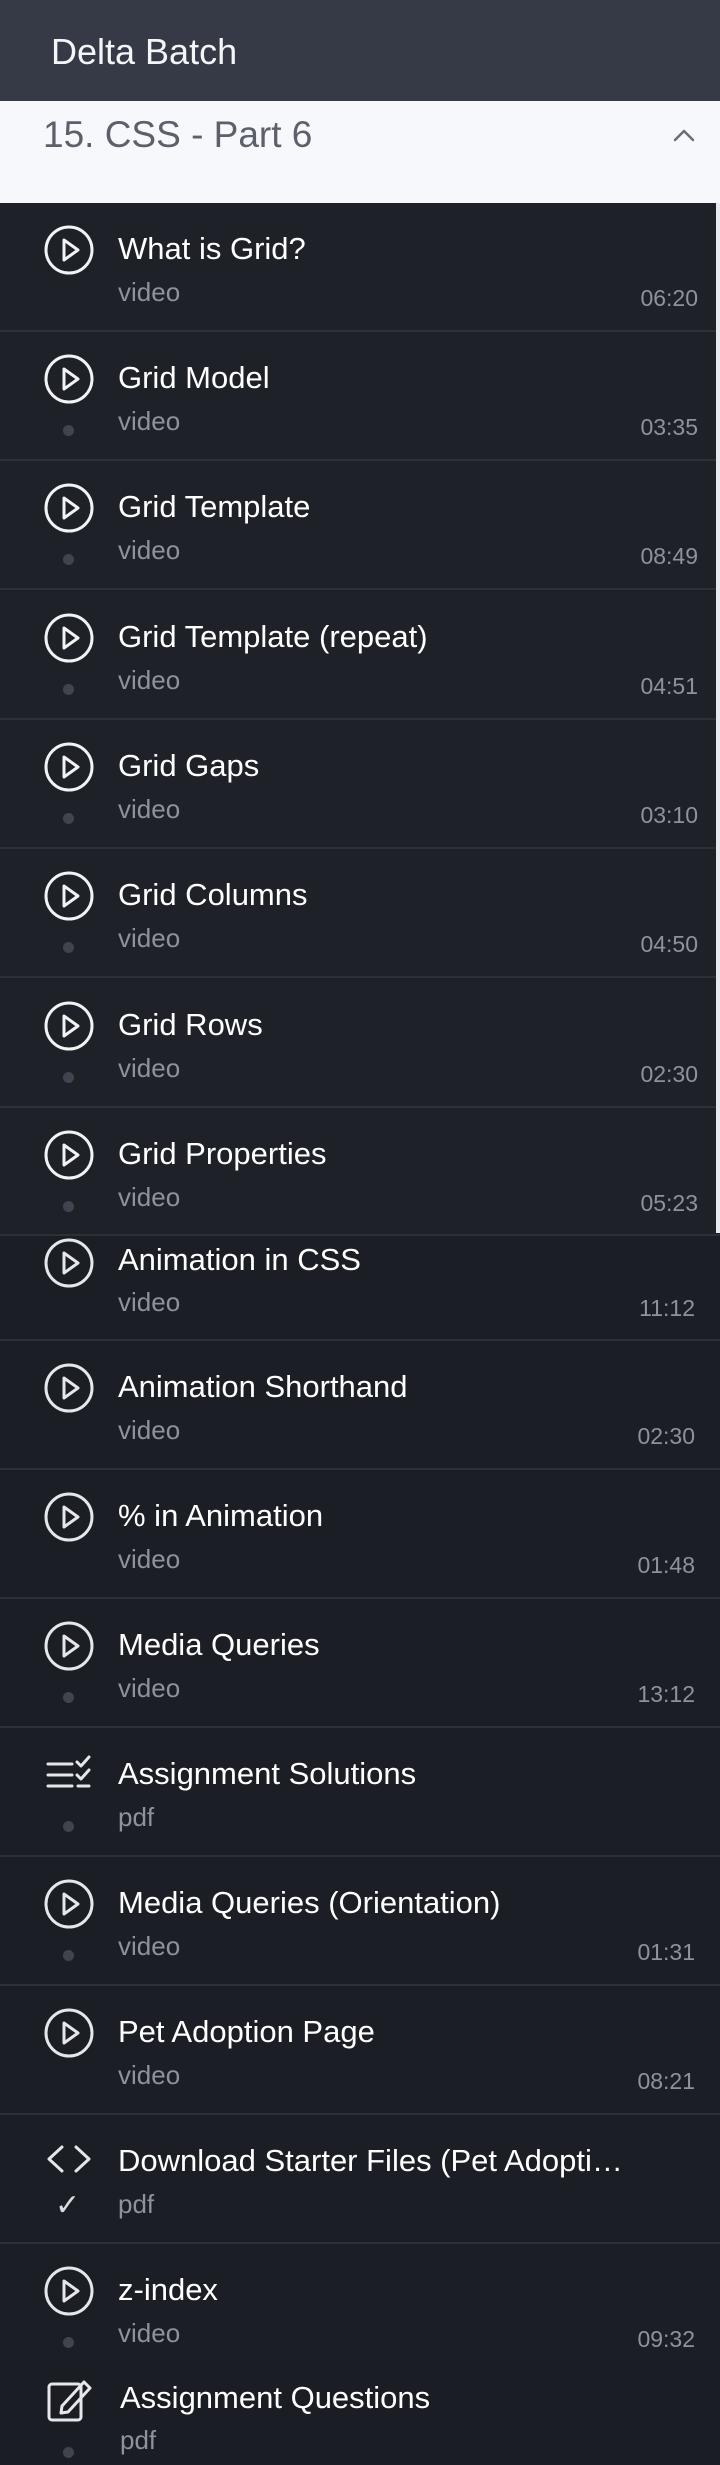 The image size is (720, 2465). Describe the element at coordinates (190, 1024) in the screenshot. I see `item-title: Grid Rows` at that location.